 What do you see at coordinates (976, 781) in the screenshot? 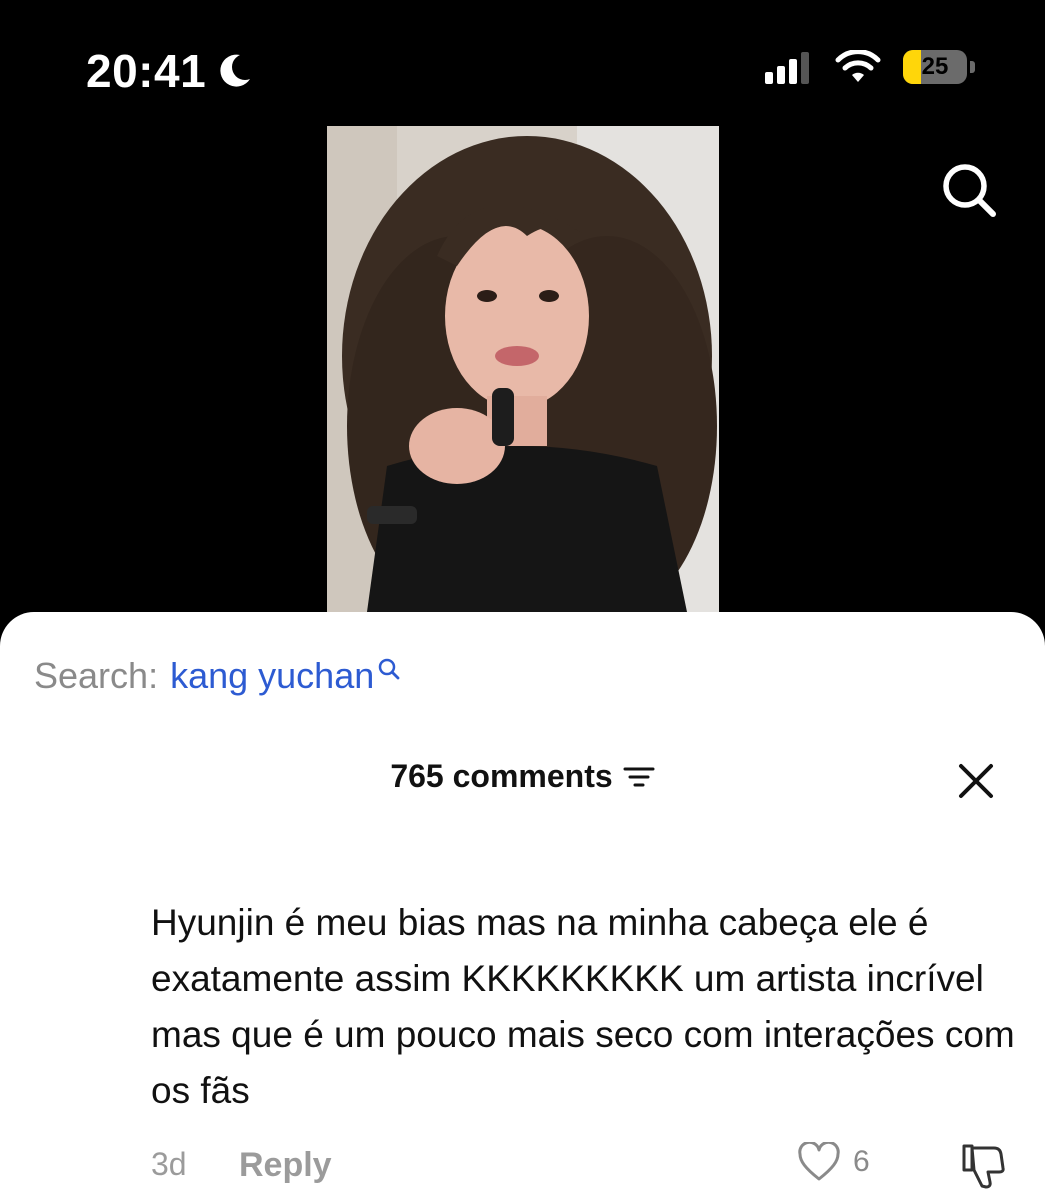
I see `close-icon` at bounding box center [976, 781].